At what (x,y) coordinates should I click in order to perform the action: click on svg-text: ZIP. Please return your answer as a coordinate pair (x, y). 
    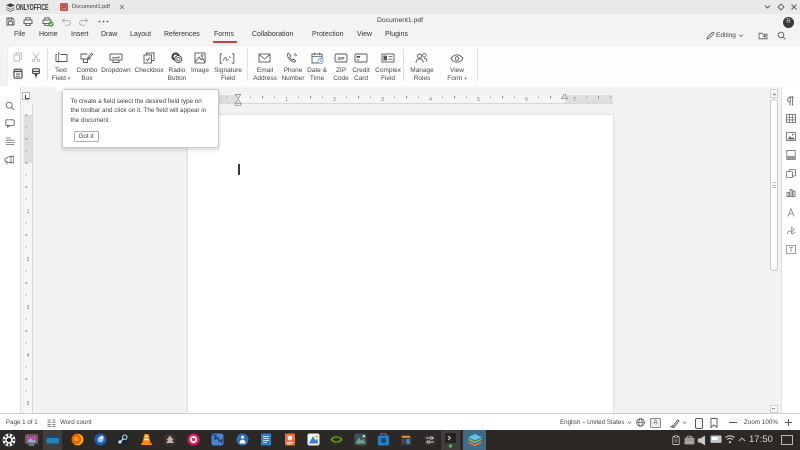
    Looking at the image, I should click on (340, 58).